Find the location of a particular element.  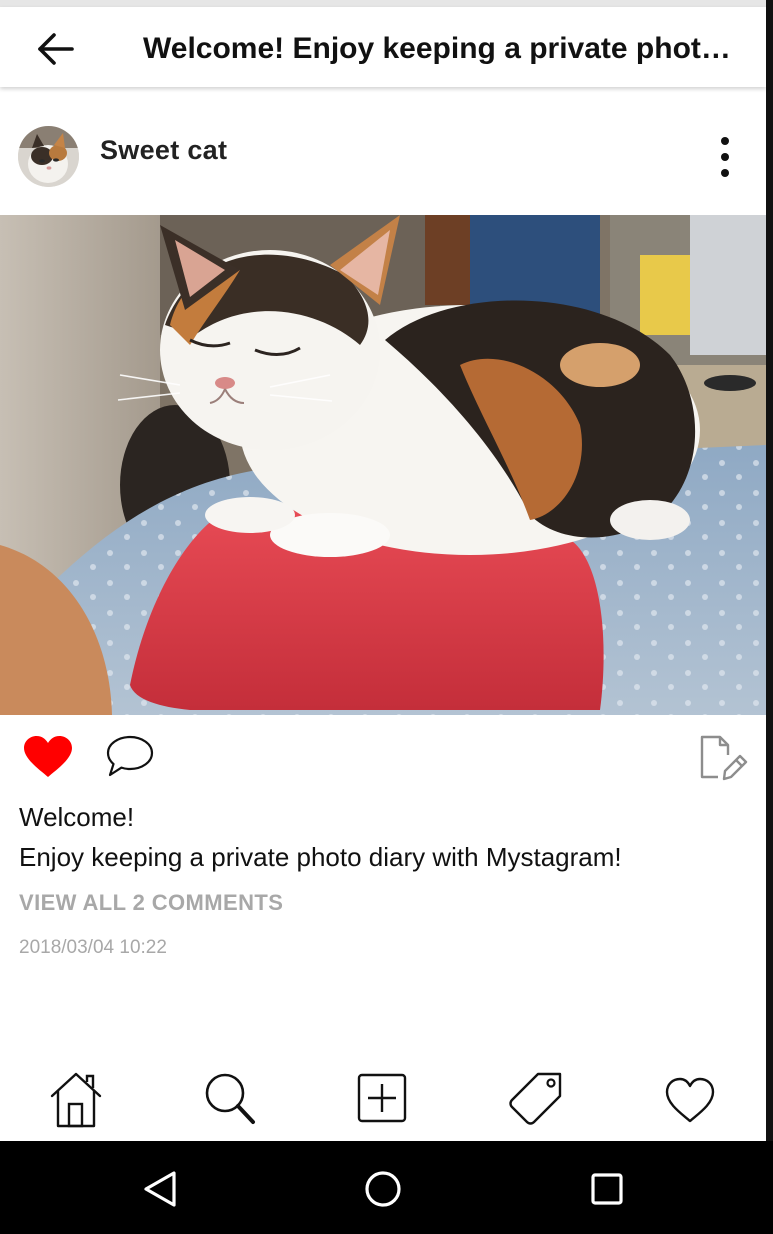

more-vertical-icon is located at coordinates (725, 157).